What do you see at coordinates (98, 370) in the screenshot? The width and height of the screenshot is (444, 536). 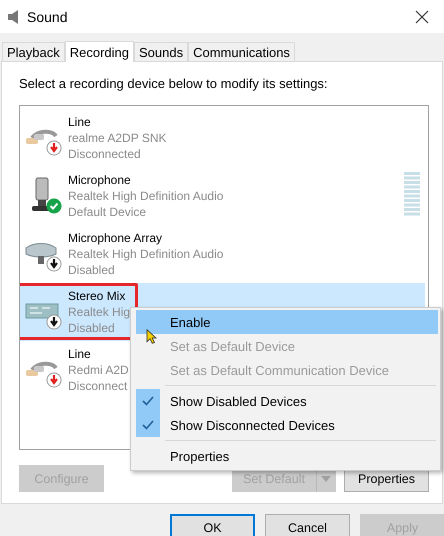 I see `device-driver: Redmi A2D` at bounding box center [98, 370].